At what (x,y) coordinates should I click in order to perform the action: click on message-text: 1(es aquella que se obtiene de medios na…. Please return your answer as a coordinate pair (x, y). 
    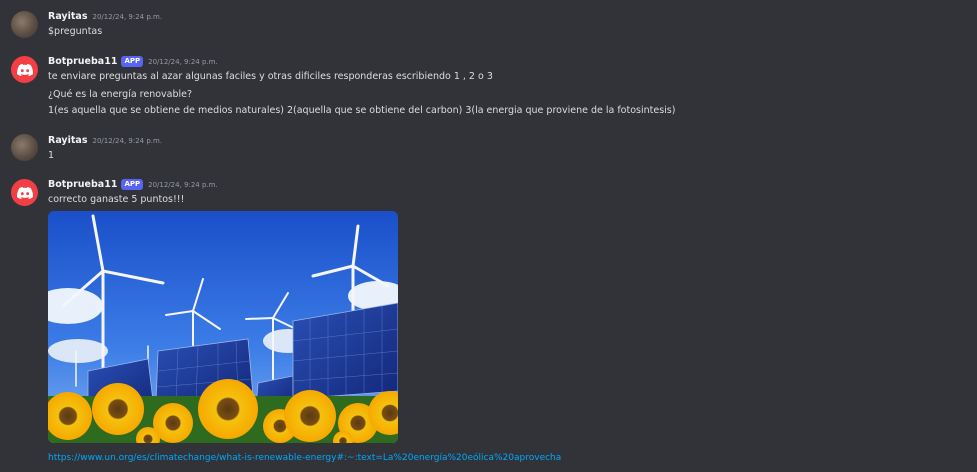
    Looking at the image, I should click on (362, 110).